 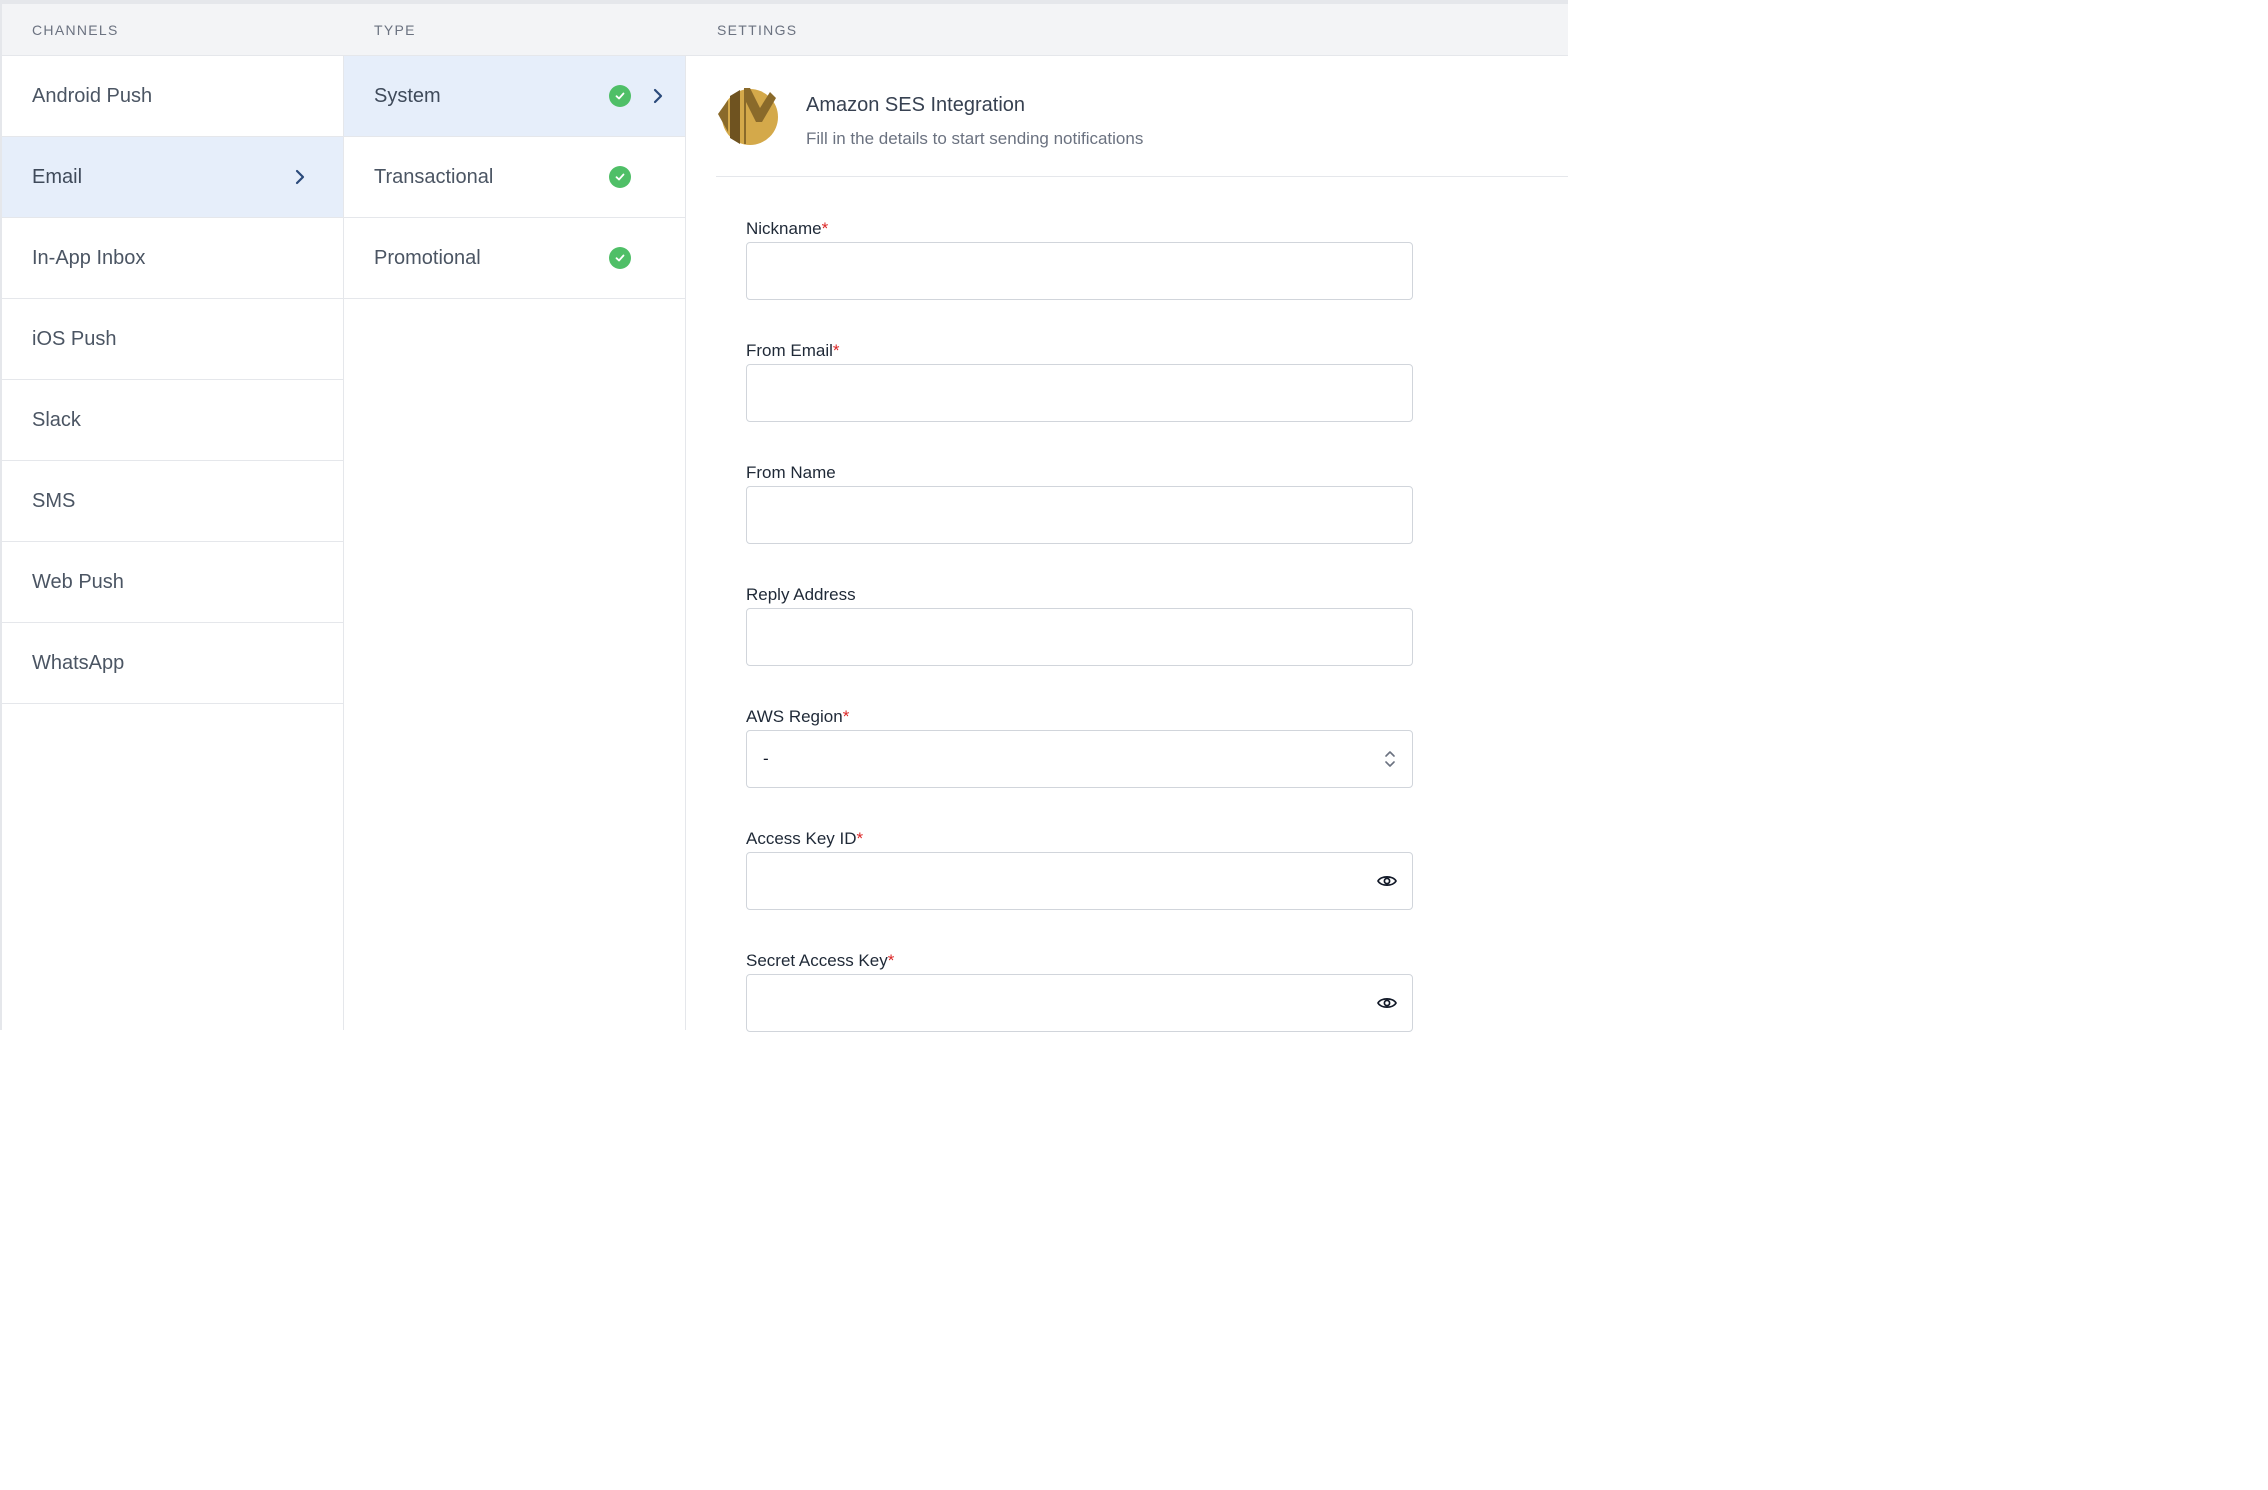 What do you see at coordinates (1079, 637) in the screenshot?
I see `reply-address-input` at bounding box center [1079, 637].